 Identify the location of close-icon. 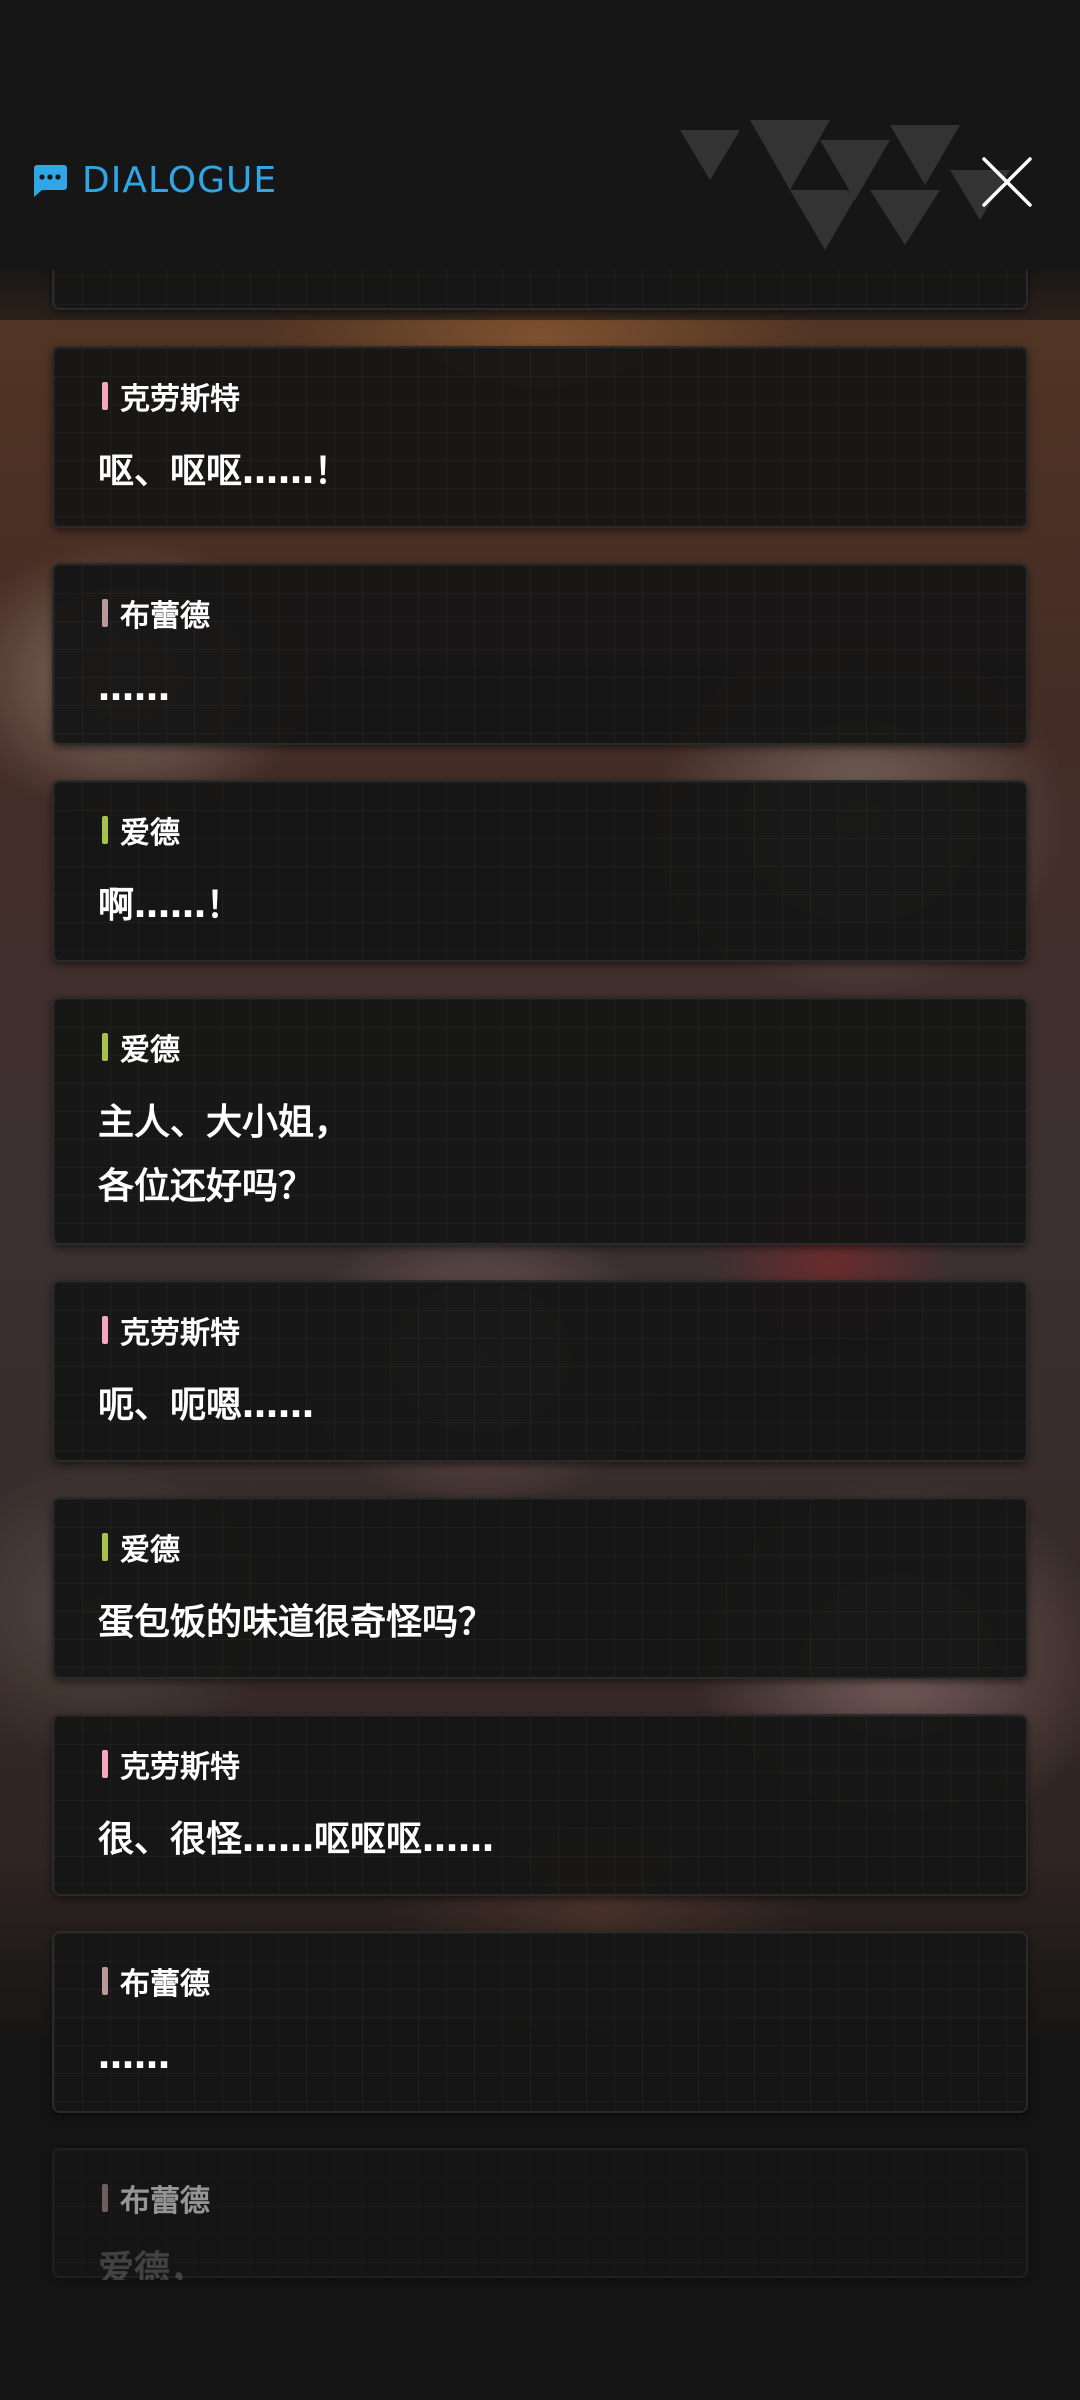
(1007, 182).